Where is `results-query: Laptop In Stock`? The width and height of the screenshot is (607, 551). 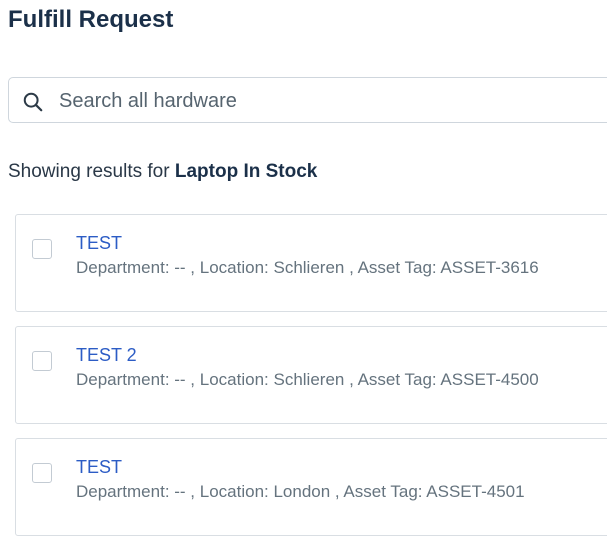
results-query: Laptop In Stock is located at coordinates (246, 171).